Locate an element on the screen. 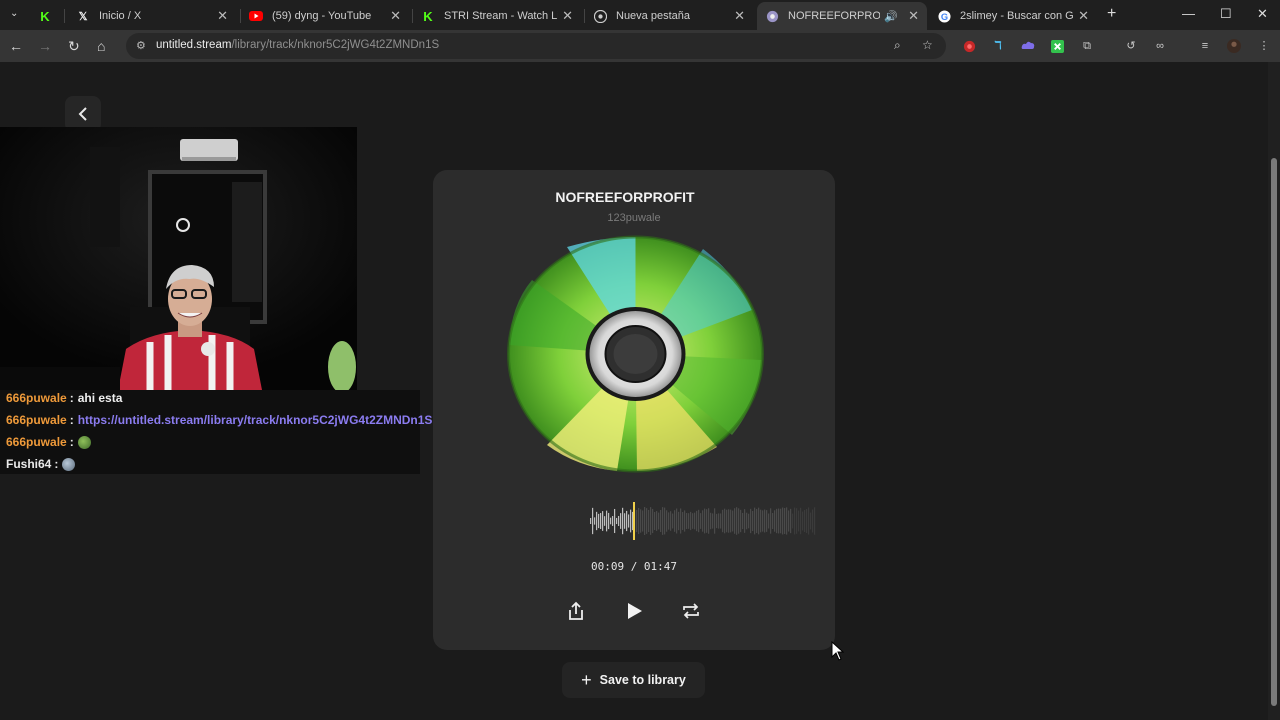  share-button is located at coordinates (576, 611).